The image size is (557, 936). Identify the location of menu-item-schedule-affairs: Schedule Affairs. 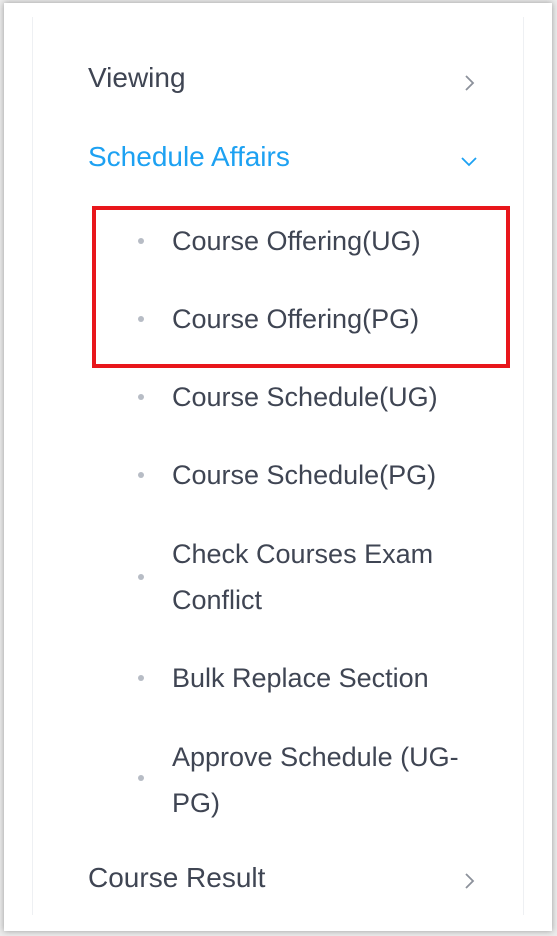
(189, 157).